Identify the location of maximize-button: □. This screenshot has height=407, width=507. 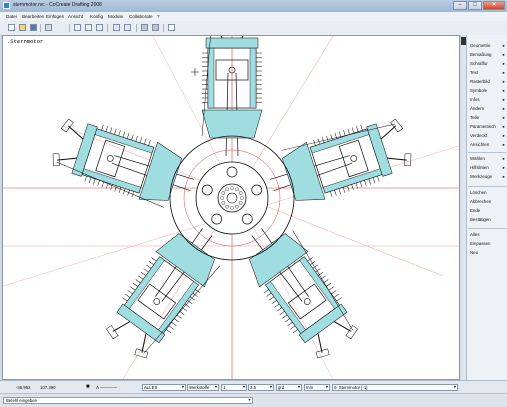
(475, 5).